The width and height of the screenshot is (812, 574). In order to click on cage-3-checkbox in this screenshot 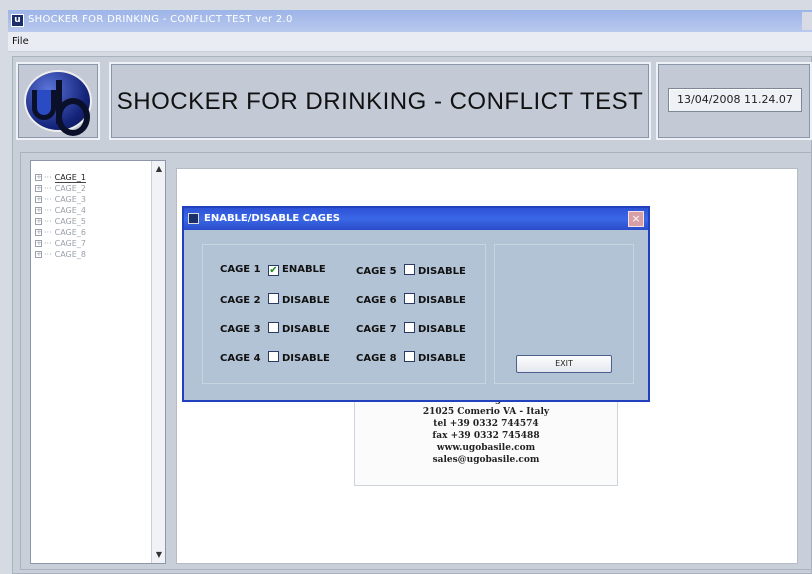, I will do `click(273, 327)`.